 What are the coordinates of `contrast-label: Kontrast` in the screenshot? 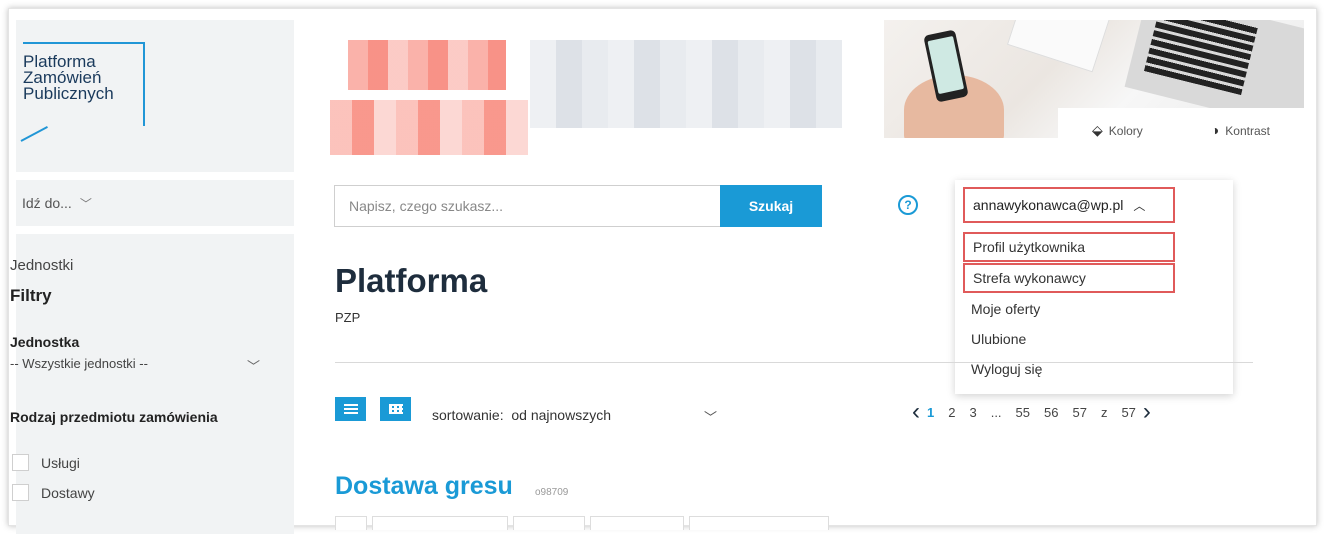 It's located at (1247, 131).